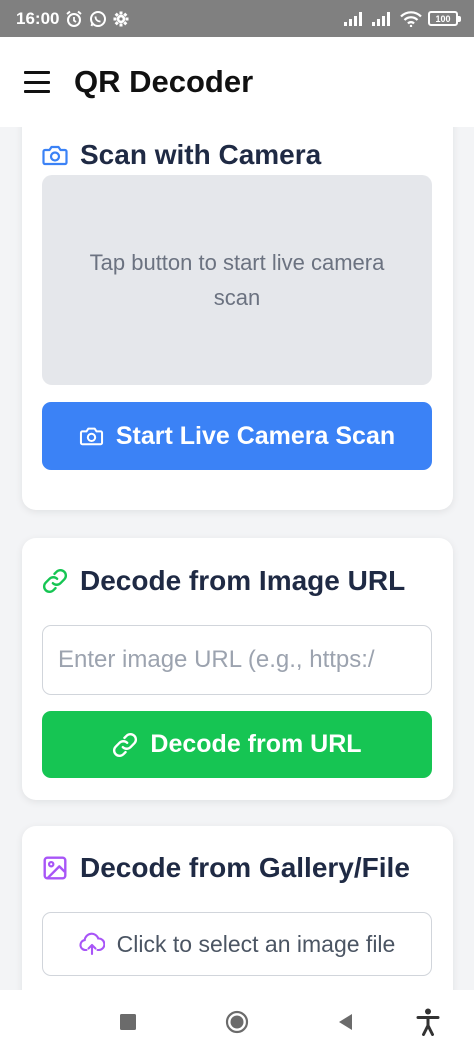 The height and width of the screenshot is (1053, 474). What do you see at coordinates (255, 435) in the screenshot?
I see `start-camera-scan-label: Start Live Camera Scan` at bounding box center [255, 435].